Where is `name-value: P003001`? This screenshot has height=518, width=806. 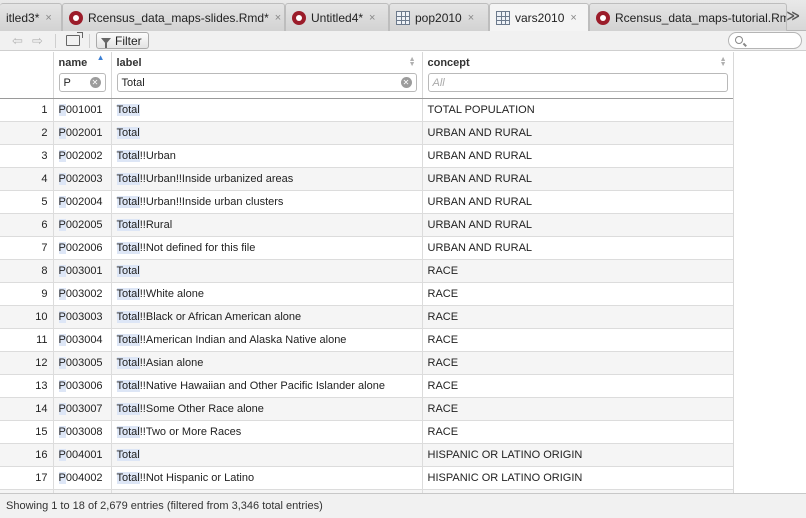 name-value: P003001 is located at coordinates (80, 270).